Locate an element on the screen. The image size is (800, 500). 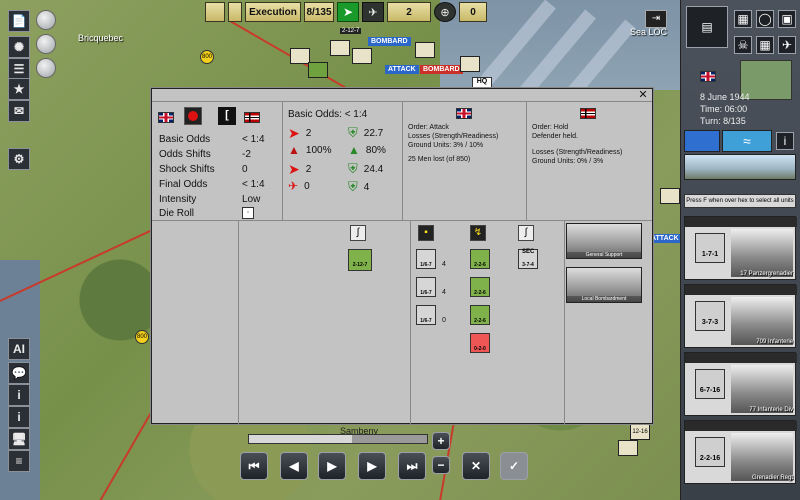
men-lost: 25 Men lost (of 850) is located at coordinates (439, 159).